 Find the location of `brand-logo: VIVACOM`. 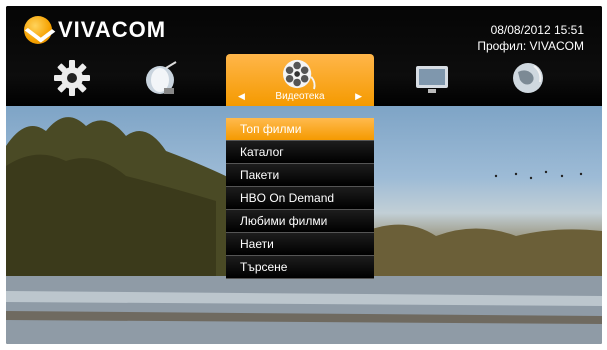

brand-logo: VIVACOM is located at coordinates (95, 30).